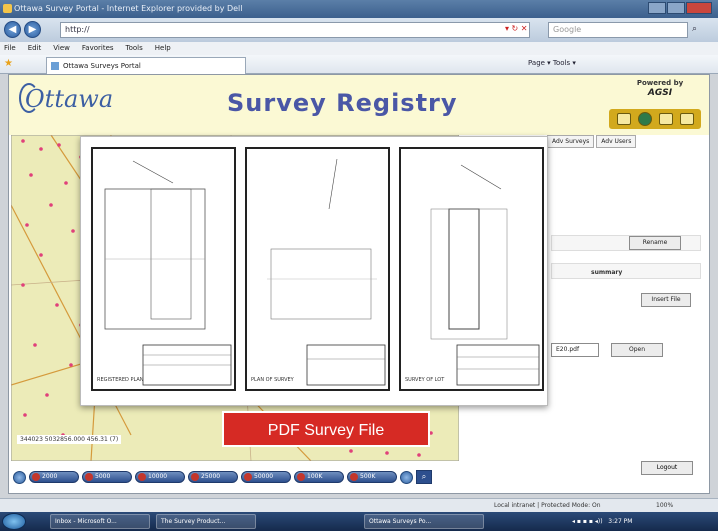 The width and height of the screenshot is (718, 531). What do you see at coordinates (14, 521) in the screenshot?
I see `start-button` at bounding box center [14, 521].